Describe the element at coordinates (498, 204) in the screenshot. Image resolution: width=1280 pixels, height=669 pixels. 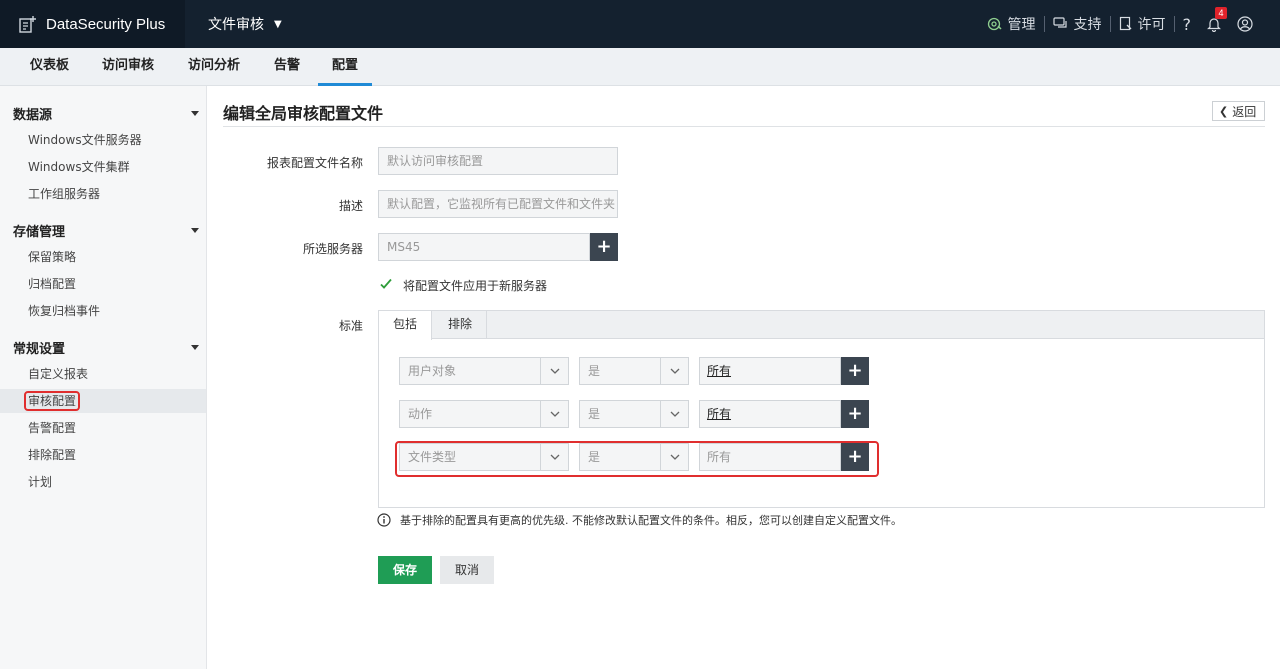
I see `description-field: 默认配置，它监视所有已配置文件和文件夹` at that location.